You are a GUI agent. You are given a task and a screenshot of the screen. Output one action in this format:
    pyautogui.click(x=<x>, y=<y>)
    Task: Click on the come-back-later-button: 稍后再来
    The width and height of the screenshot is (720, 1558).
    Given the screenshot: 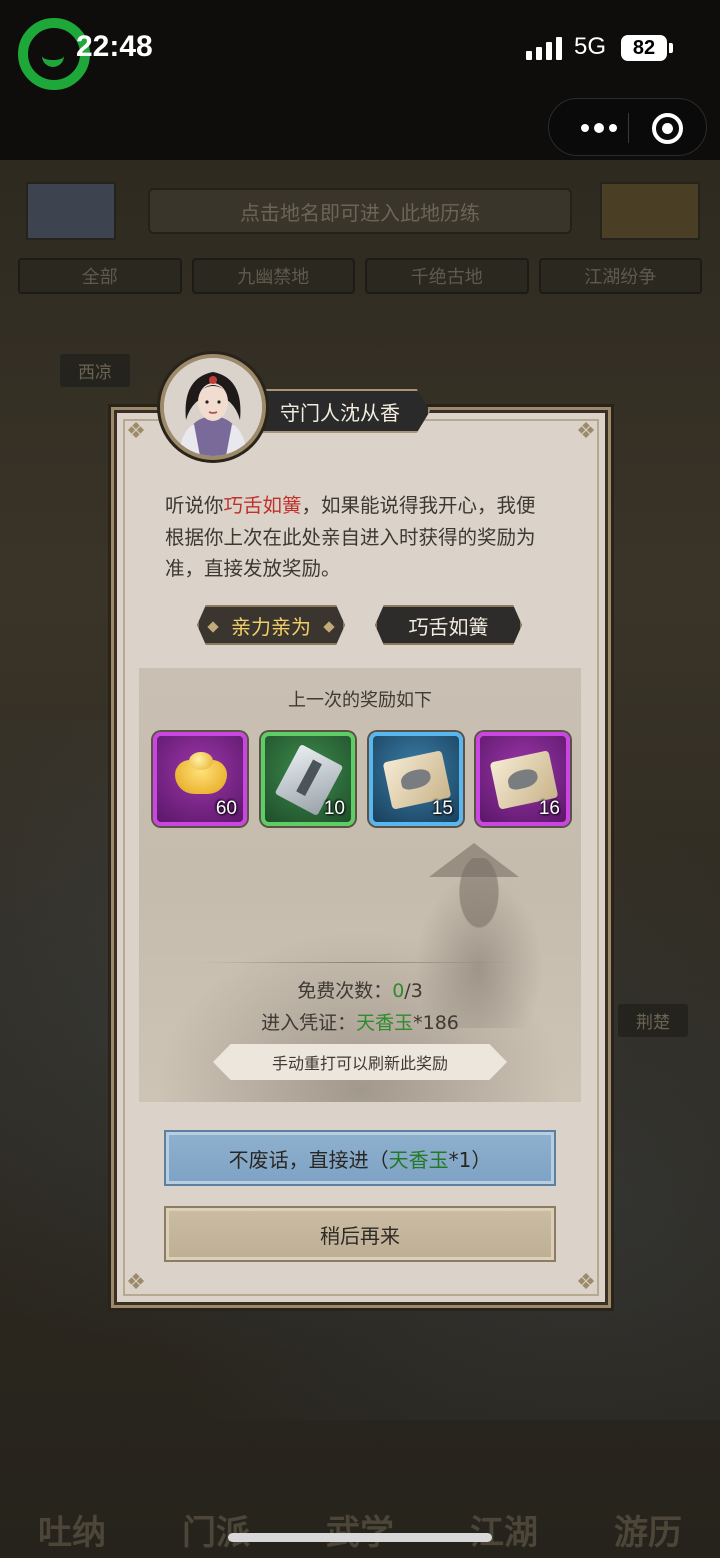 What is the action you would take?
    pyautogui.click(x=360, y=1234)
    